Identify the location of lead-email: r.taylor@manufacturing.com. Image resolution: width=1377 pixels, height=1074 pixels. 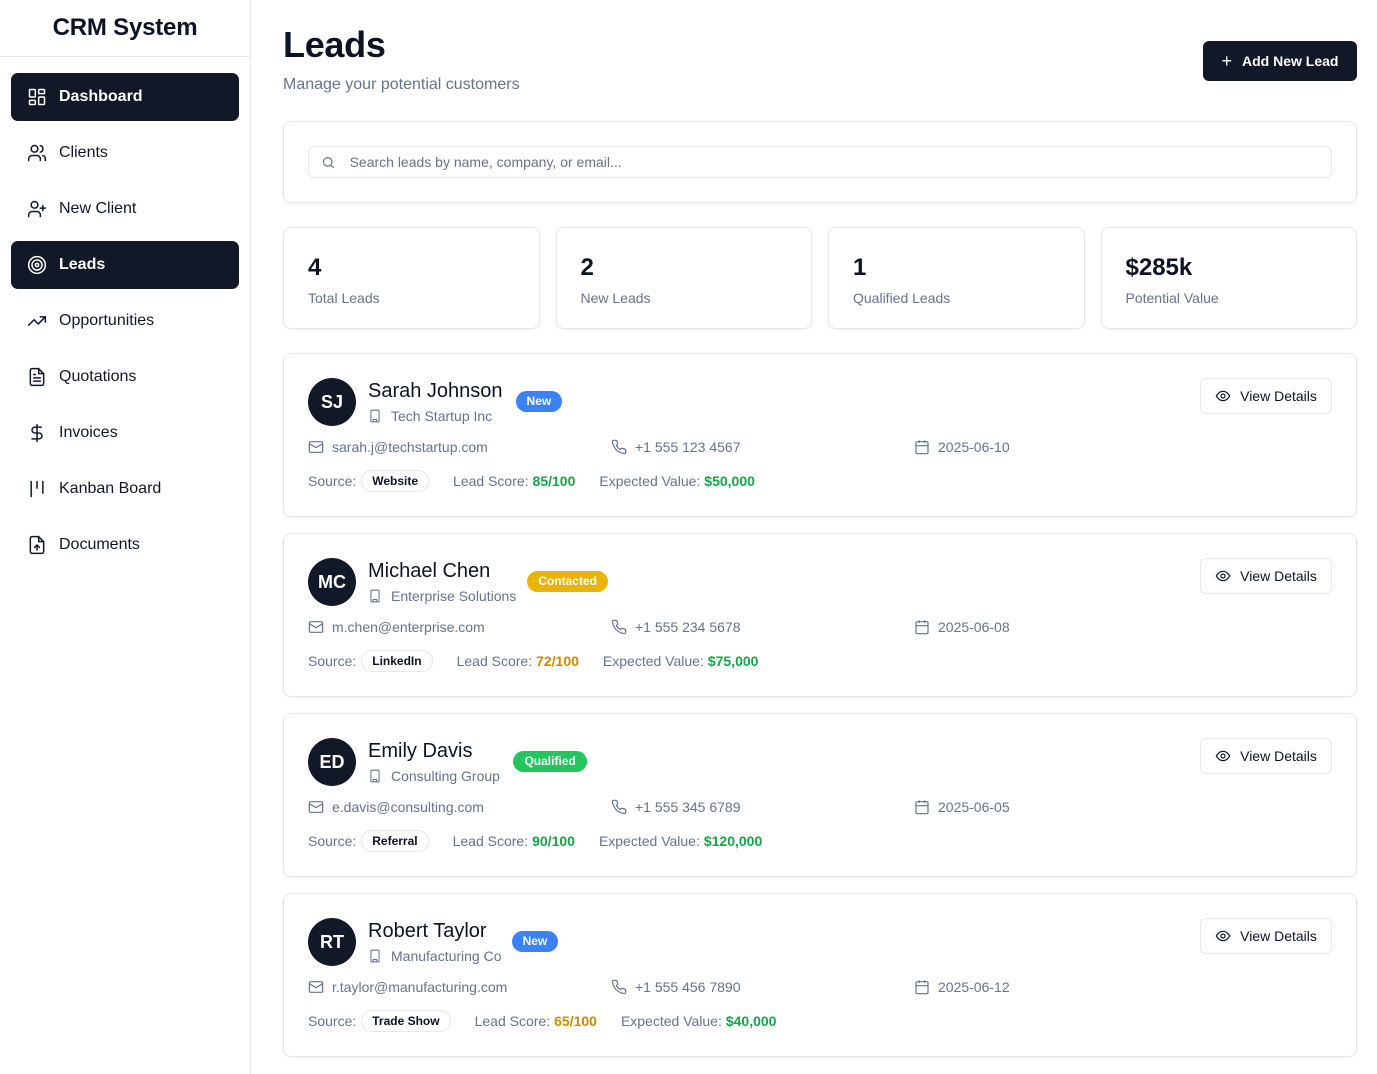
(407, 987).